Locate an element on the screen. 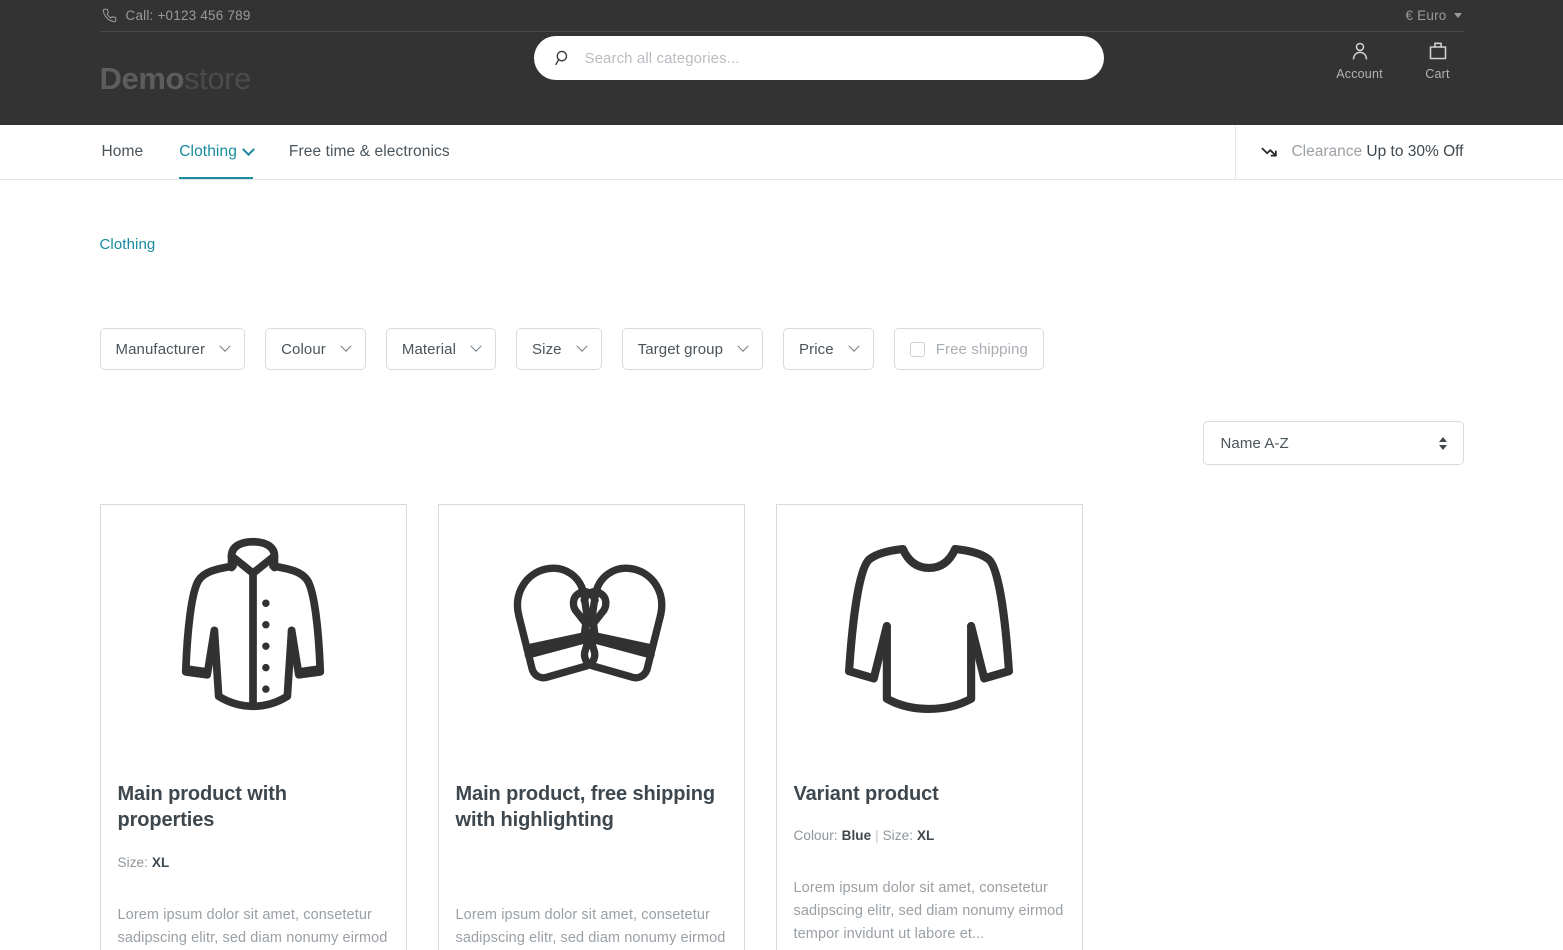 This screenshot has height=950, width=1563. sort-selected-value: Name A-Z is located at coordinates (1254, 443).